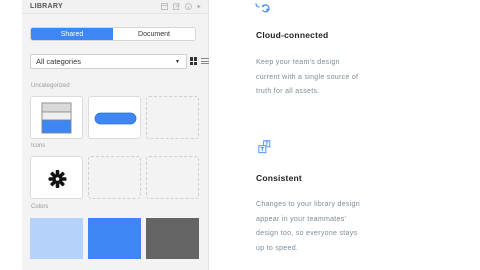 This screenshot has height=270, width=480. Describe the element at coordinates (307, 77) in the screenshot. I see `description-line: current with a single source of` at that location.